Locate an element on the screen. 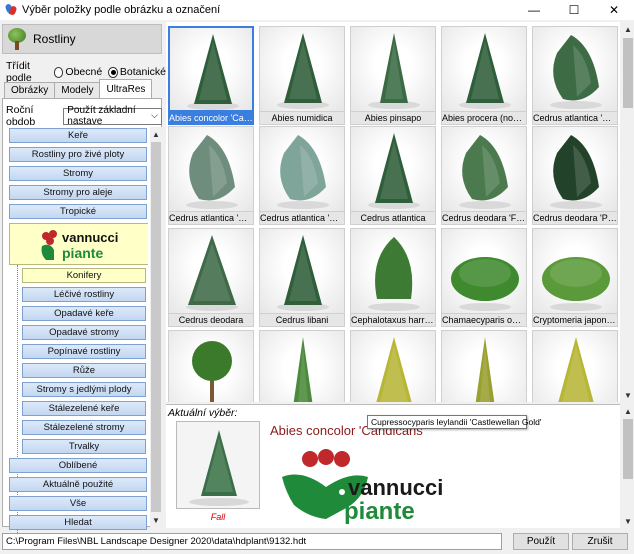 This screenshot has width=634, height=554. category-all-button: Vše is located at coordinates (78, 503).